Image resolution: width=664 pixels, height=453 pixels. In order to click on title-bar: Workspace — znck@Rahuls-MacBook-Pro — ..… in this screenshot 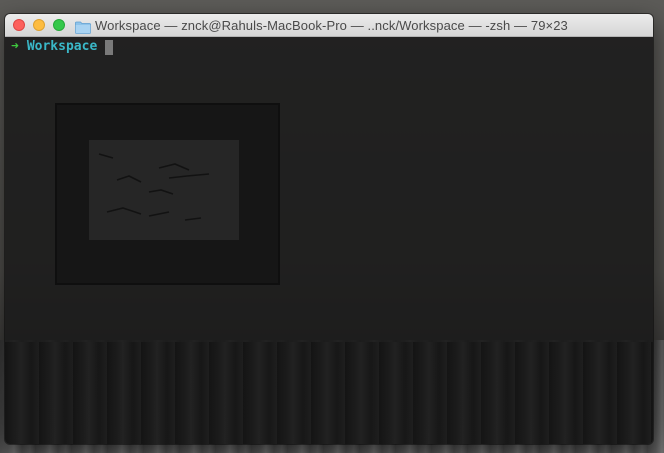, I will do `click(329, 25)`.